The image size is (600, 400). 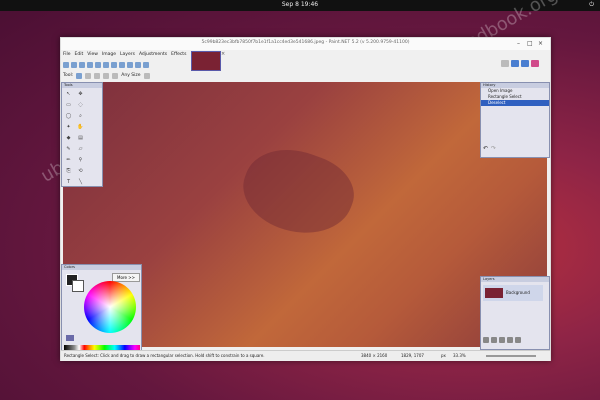 I want to click on colors-panel: Colors More >>, so click(x=101, y=308).